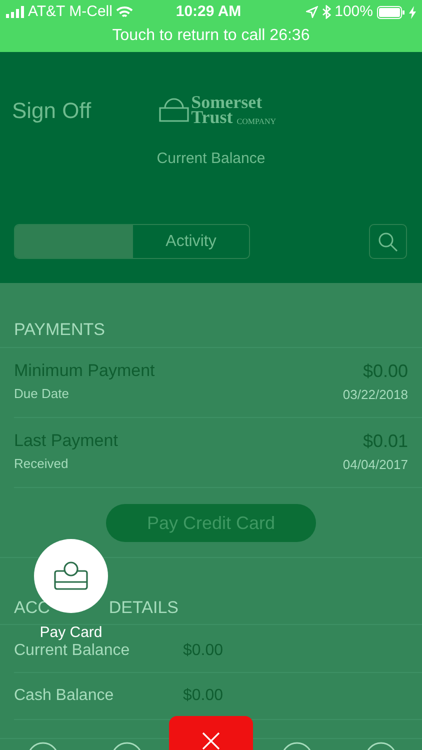 This screenshot has height=750, width=422. What do you see at coordinates (375, 395) in the screenshot?
I see `payment-date: 03/22/2018` at bounding box center [375, 395].